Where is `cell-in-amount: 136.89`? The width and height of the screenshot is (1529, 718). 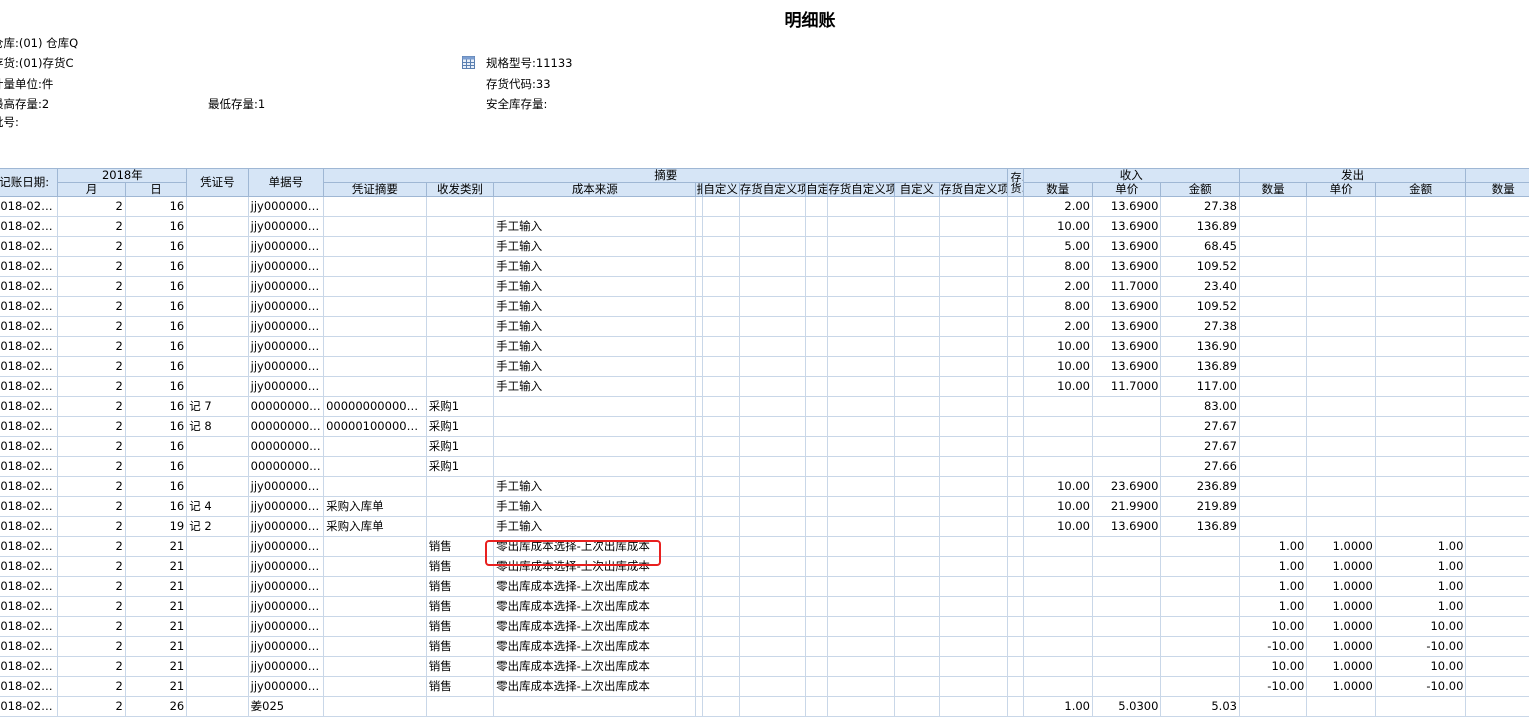 cell-in-amount: 136.89 is located at coordinates (1200, 366).